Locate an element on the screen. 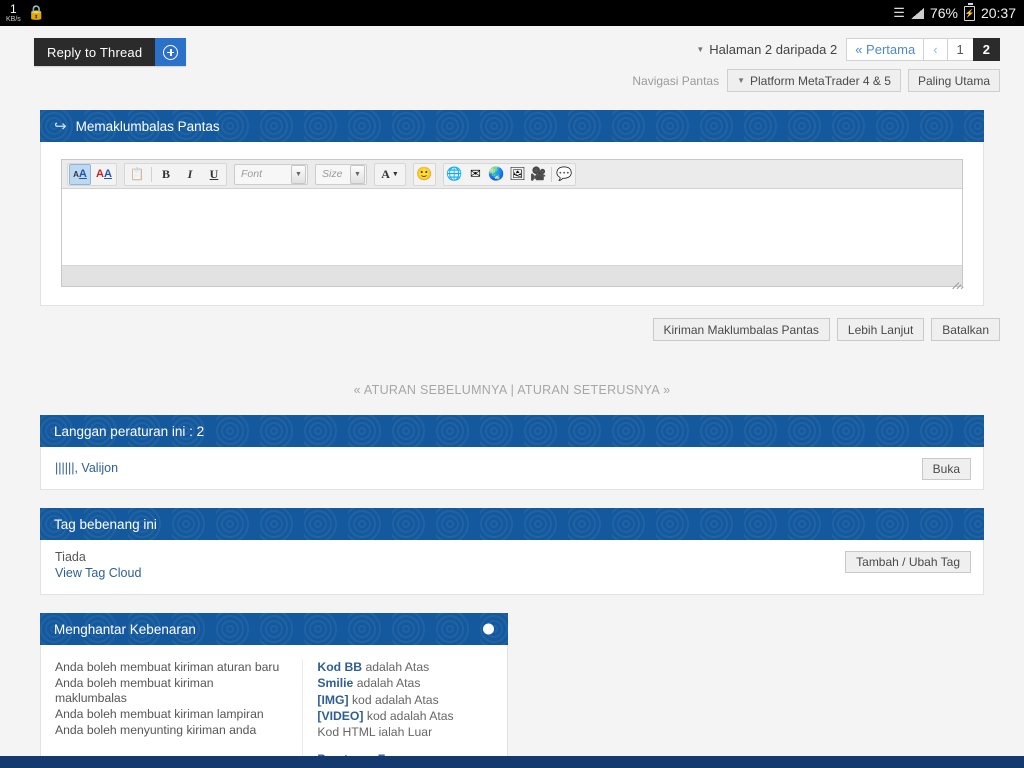 This screenshot has width=1024, height=768. permission-line: Anda boleh membuat kiriman maklumbalas is located at coordinates (134, 690).